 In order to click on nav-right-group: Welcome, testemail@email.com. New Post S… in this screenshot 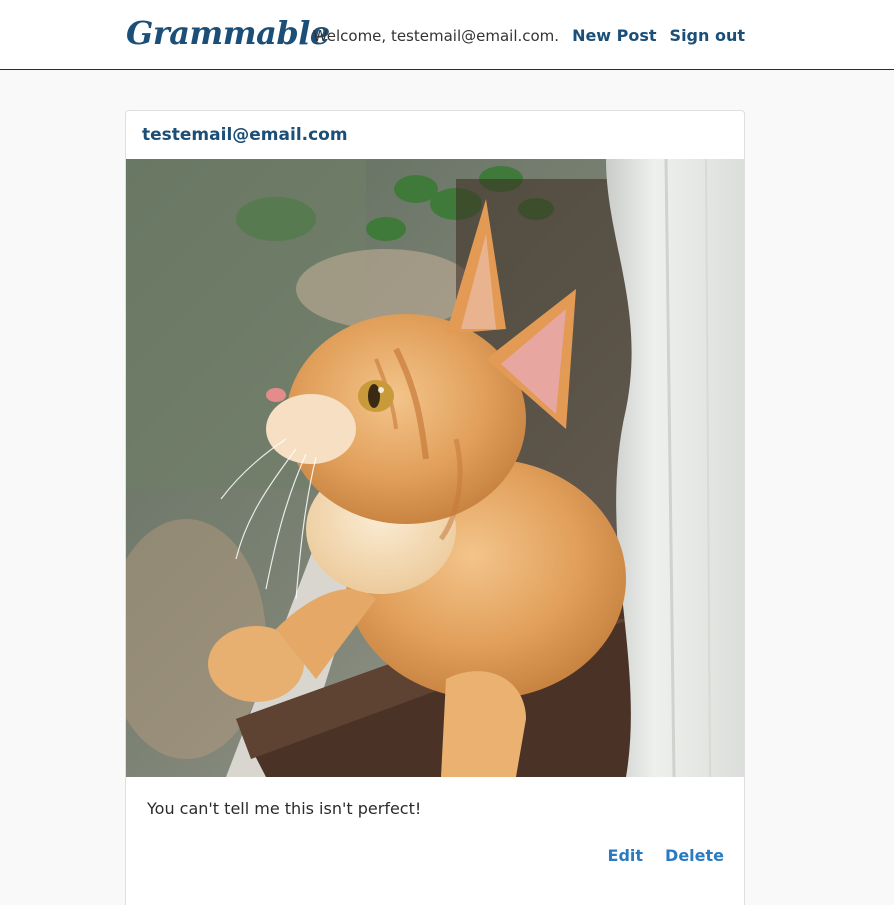, I will do `click(529, 35)`.